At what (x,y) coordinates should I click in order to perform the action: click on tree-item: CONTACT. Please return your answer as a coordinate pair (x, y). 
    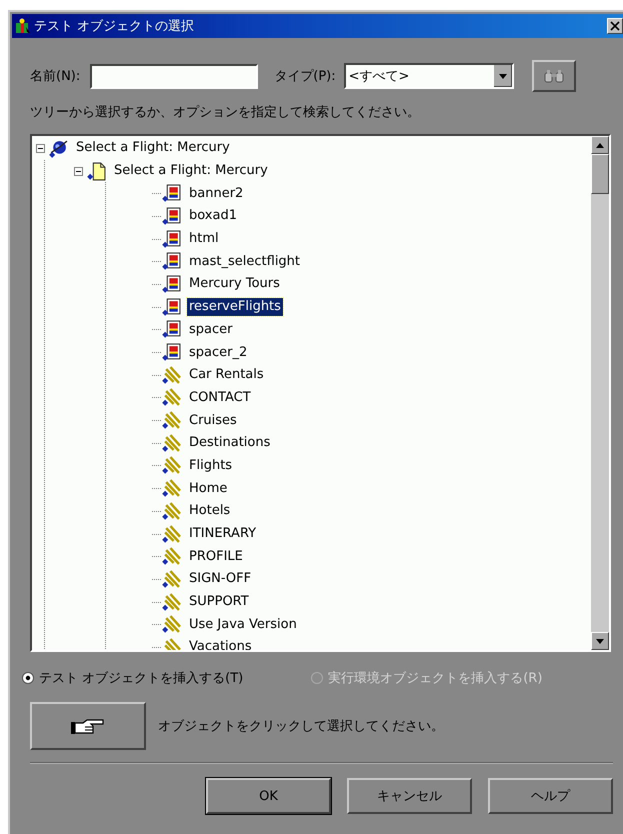
    Looking at the image, I should click on (220, 397).